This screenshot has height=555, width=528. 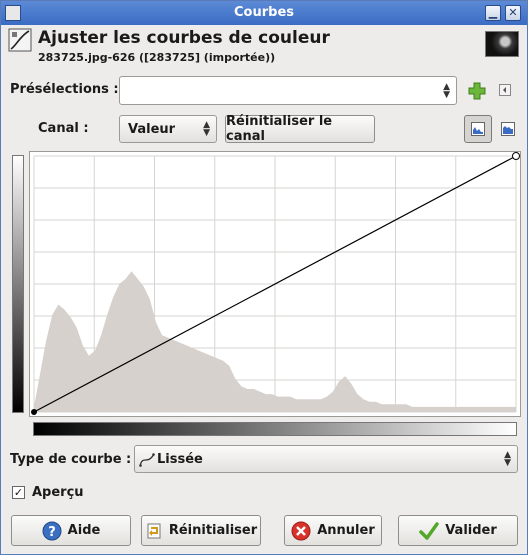 What do you see at coordinates (275, 429) in the screenshot?
I see `horizontal-gradient-bar` at bounding box center [275, 429].